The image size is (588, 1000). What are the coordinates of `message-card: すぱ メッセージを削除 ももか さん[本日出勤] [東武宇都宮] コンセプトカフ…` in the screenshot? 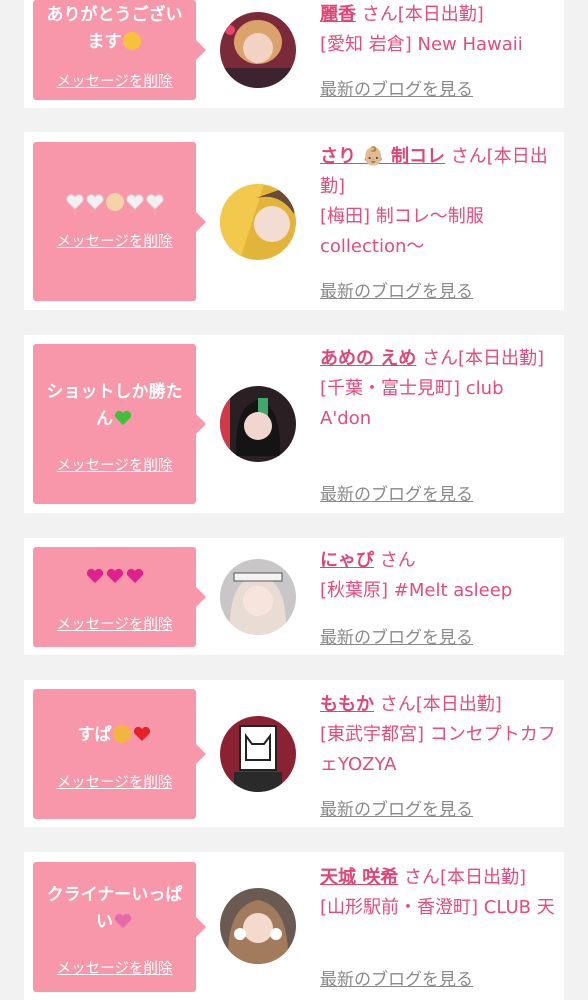 It's located at (294, 753).